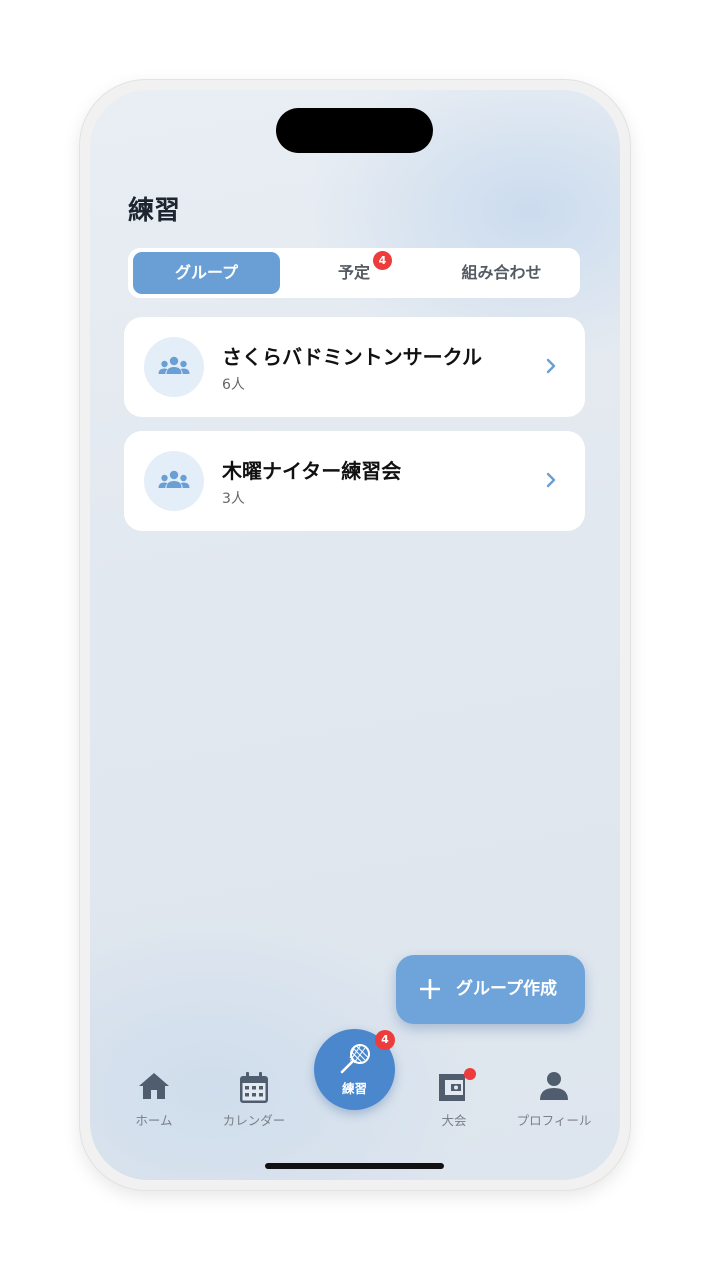 This screenshot has height=1280, width=721. What do you see at coordinates (501, 273) in the screenshot?
I see `tab-pairings: 組み合わせ` at bounding box center [501, 273].